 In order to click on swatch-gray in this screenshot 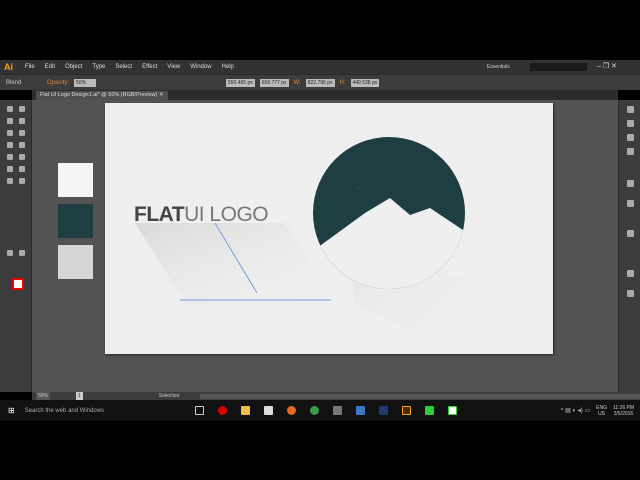, I will do `click(75, 262)`.